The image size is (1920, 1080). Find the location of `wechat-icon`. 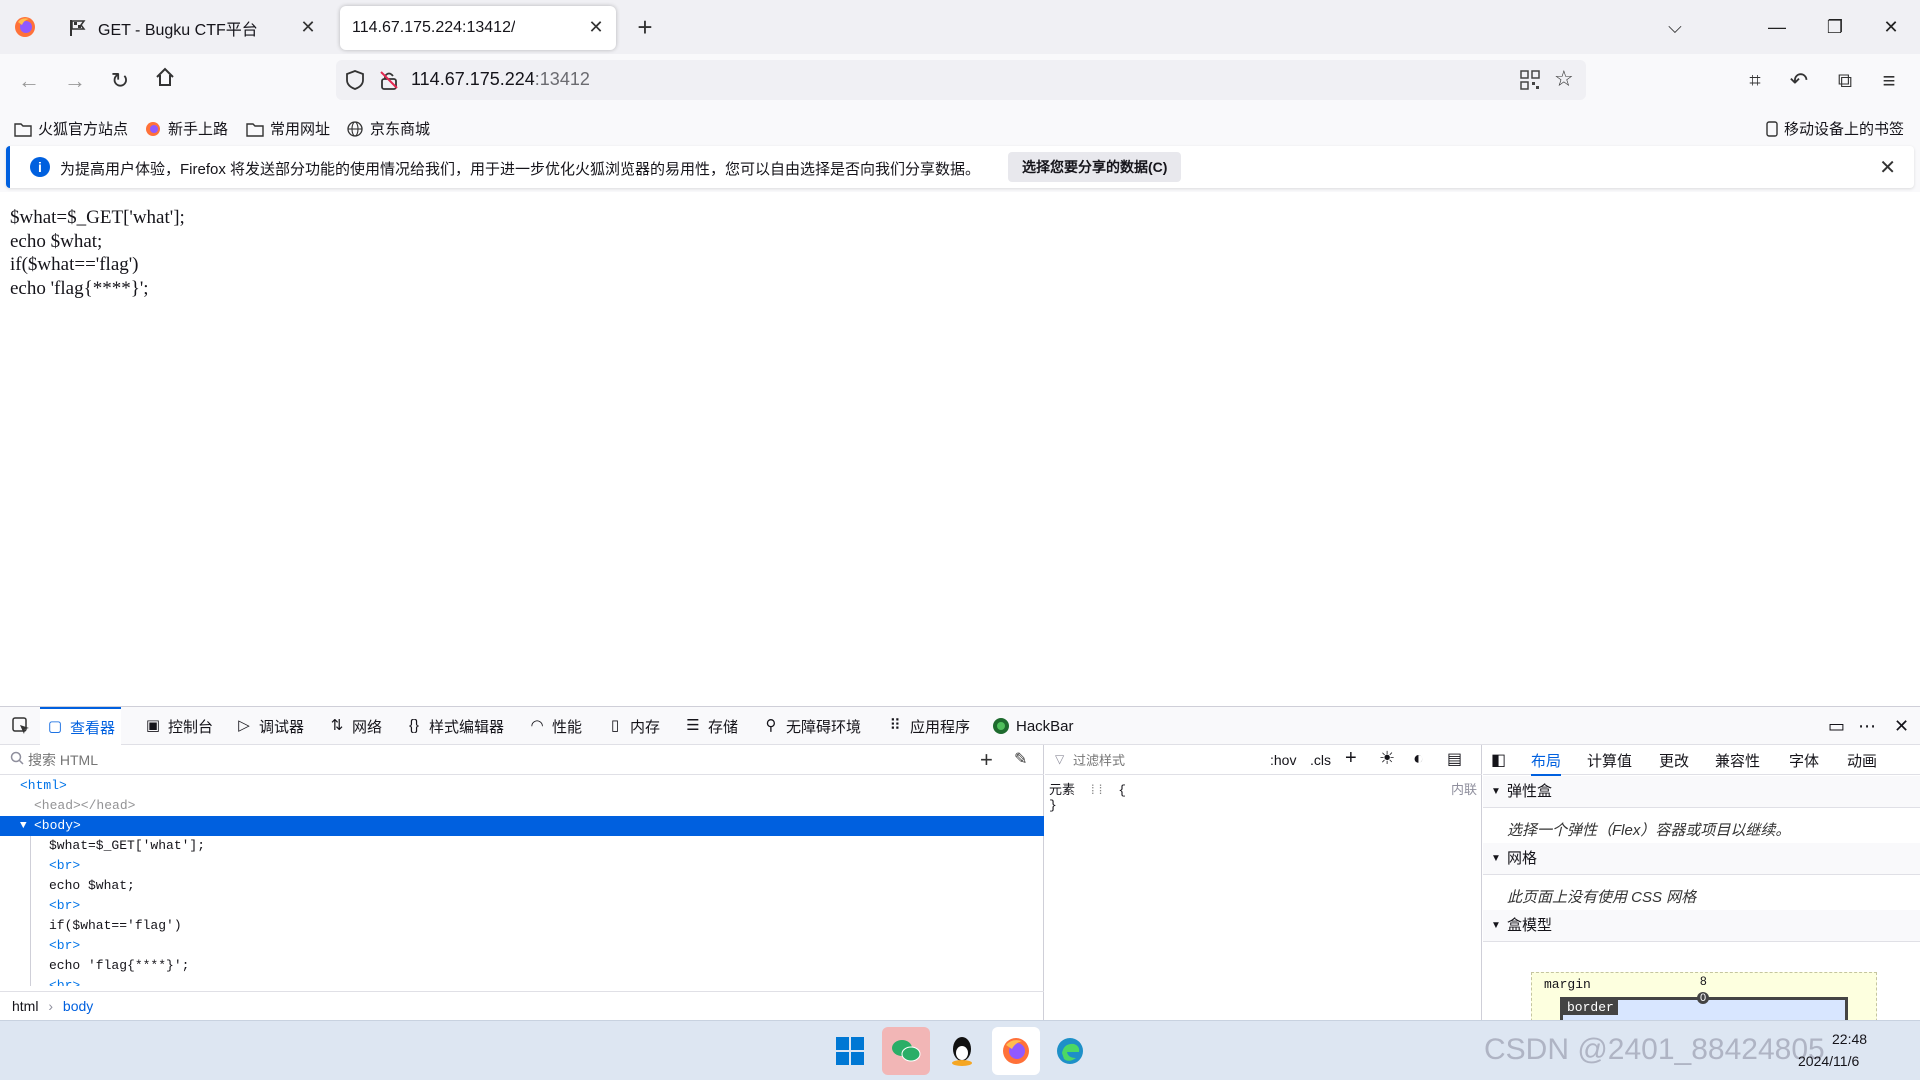

wechat-icon is located at coordinates (906, 1051).